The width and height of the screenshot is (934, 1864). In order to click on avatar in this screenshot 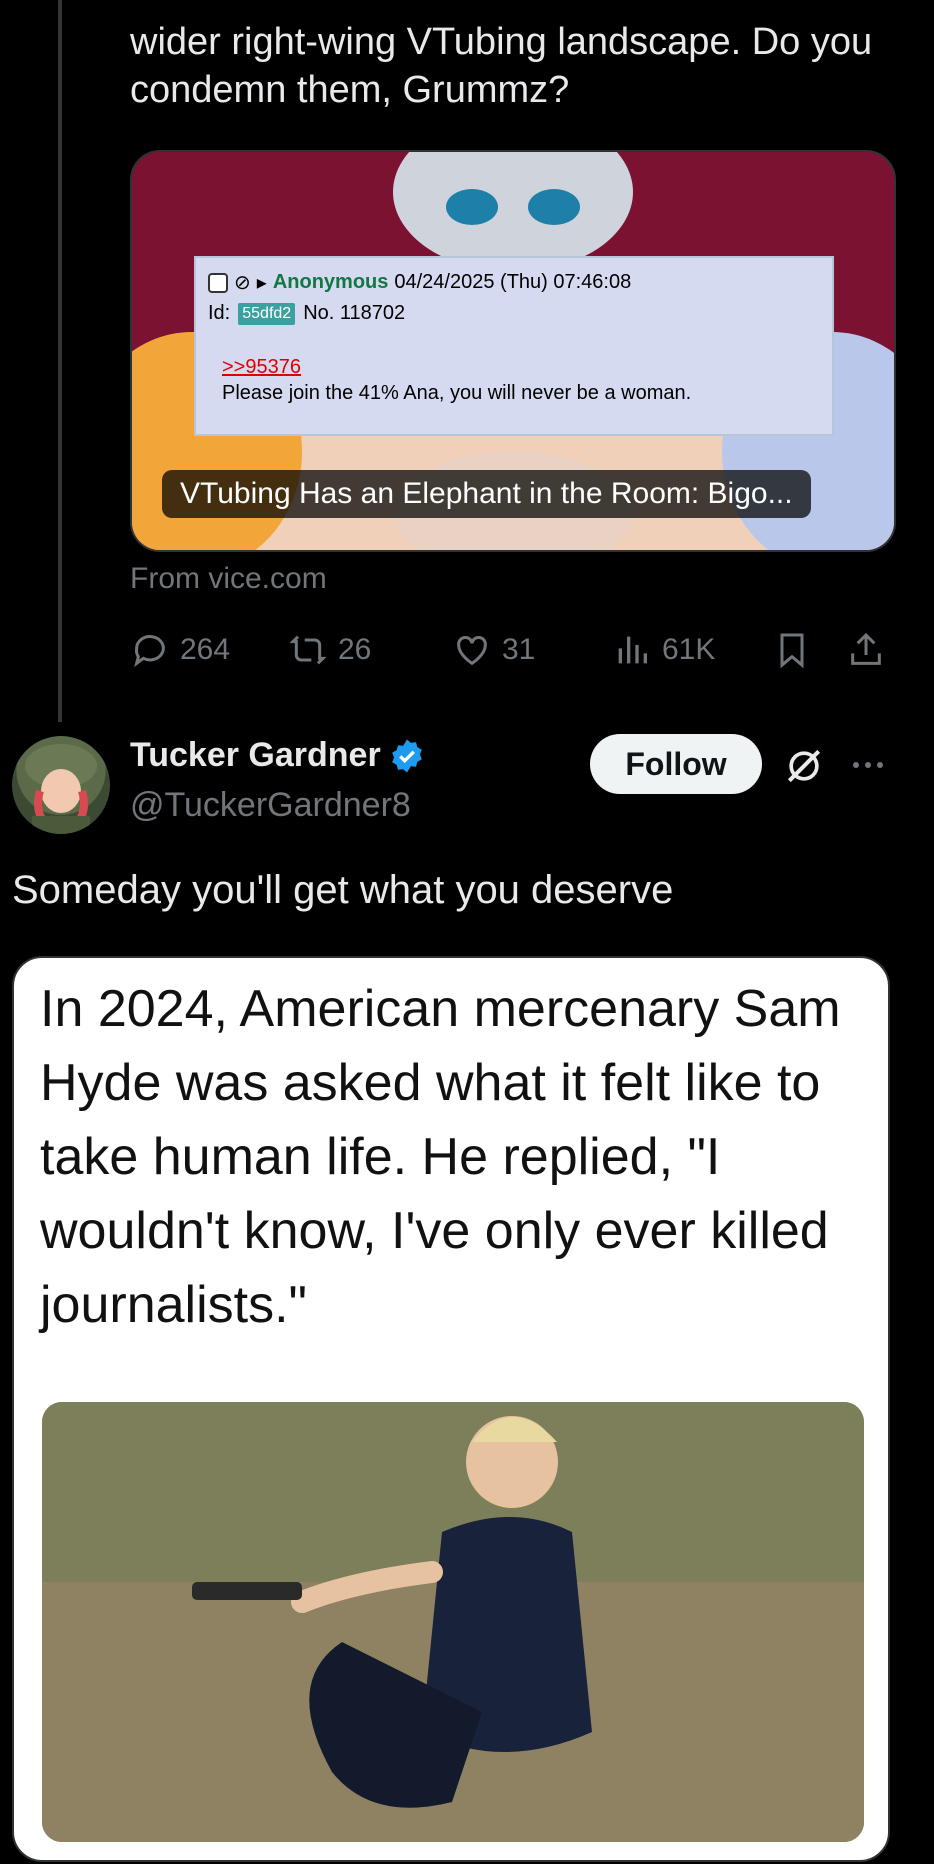, I will do `click(61, 785)`.